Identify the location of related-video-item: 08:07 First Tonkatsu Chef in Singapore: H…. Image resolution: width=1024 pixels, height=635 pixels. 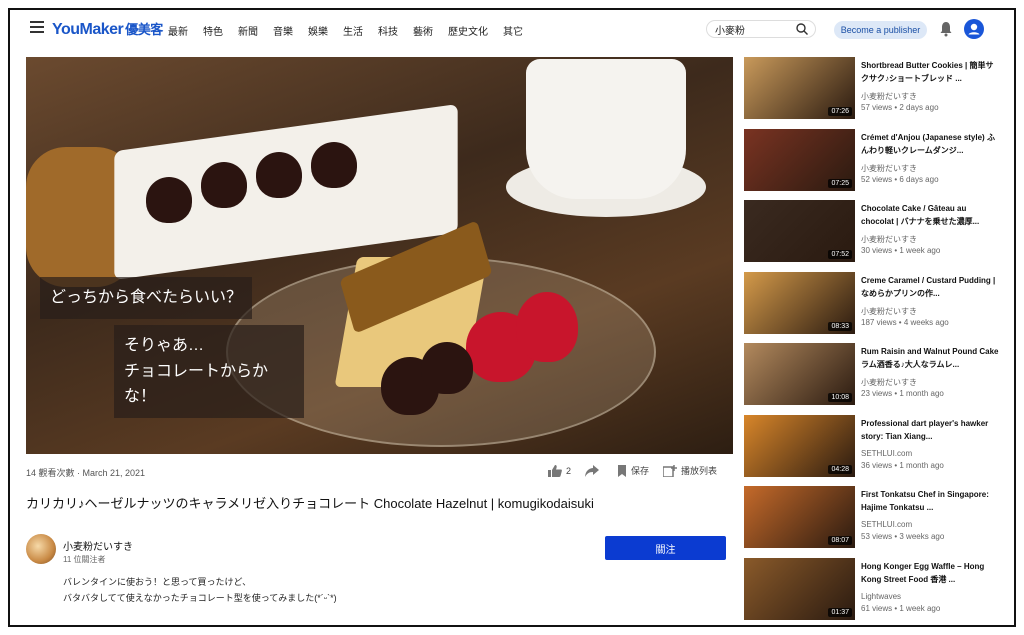
(876, 522).